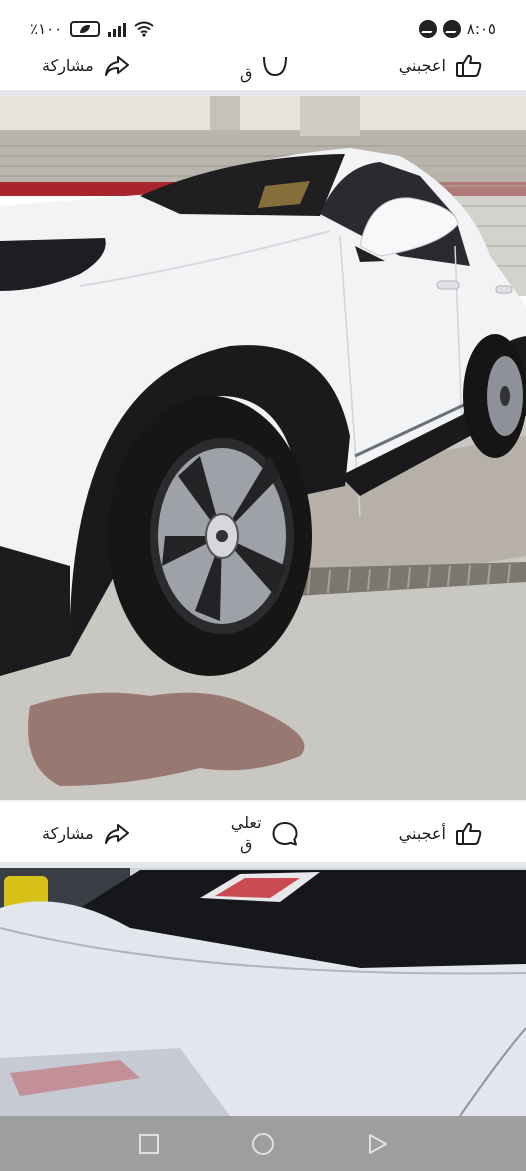  I want to click on like-button: أعجبني, so click(441, 834).